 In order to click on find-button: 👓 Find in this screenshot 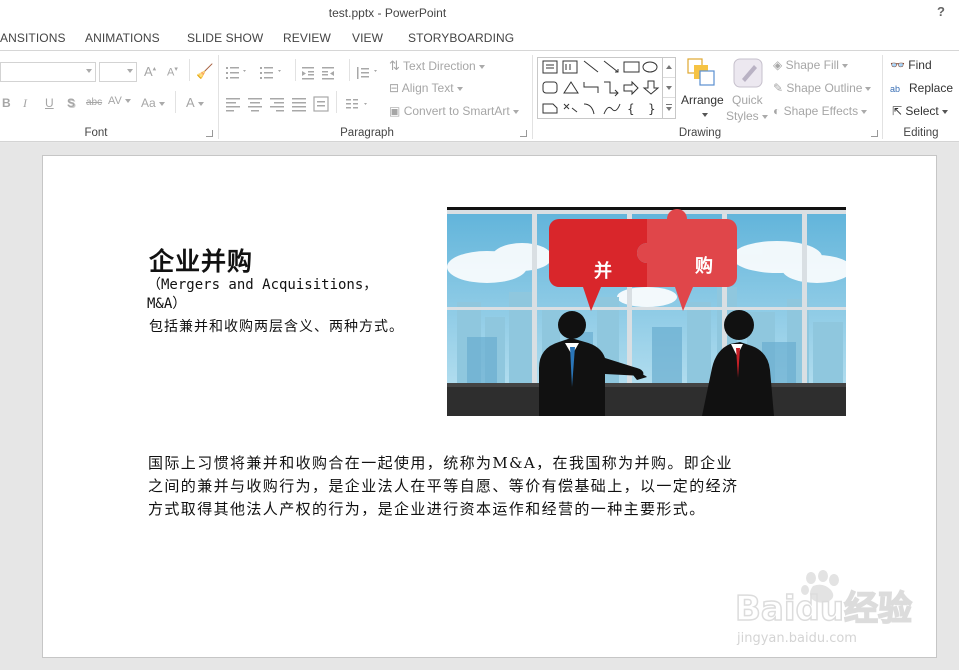, I will do `click(911, 65)`.